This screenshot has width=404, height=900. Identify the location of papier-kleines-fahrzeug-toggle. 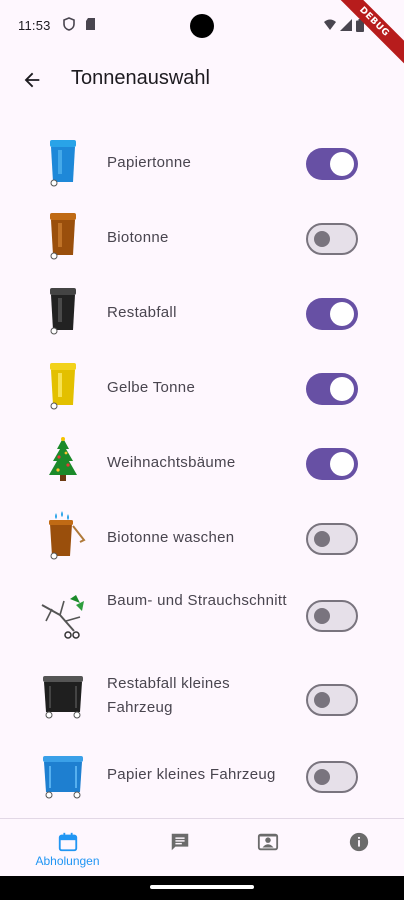
(332, 777).